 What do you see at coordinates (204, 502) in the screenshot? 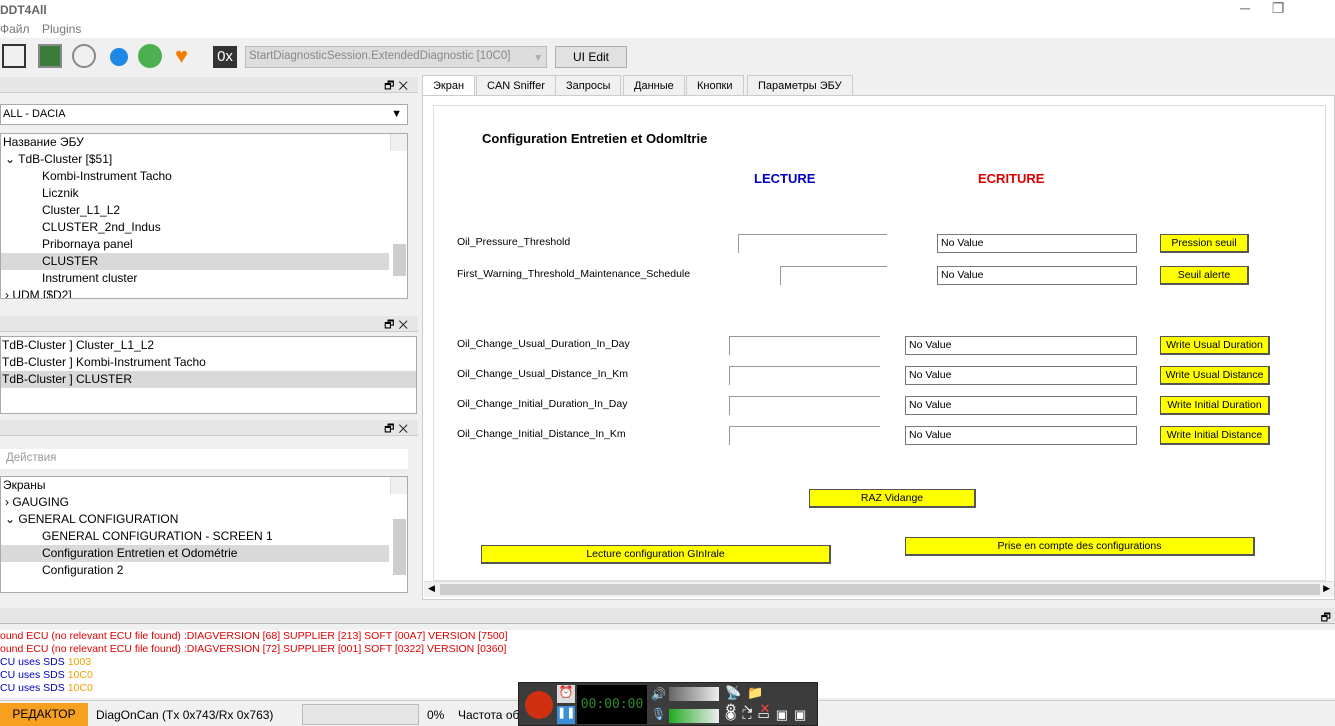
I see `tree-item: › GAUGING` at bounding box center [204, 502].